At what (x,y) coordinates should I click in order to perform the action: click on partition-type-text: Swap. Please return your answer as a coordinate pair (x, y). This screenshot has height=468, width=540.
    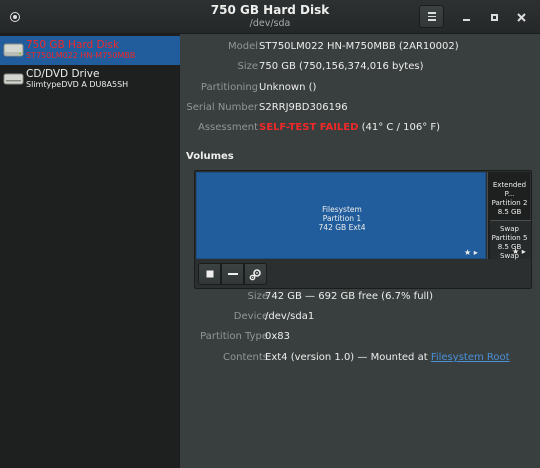
    Looking at the image, I should click on (509, 229).